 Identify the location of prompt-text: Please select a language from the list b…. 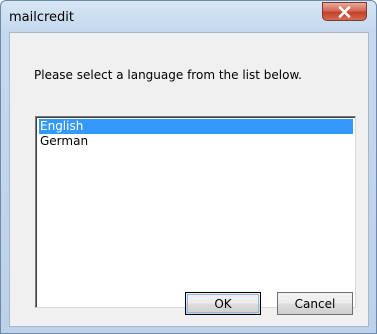
(168, 75).